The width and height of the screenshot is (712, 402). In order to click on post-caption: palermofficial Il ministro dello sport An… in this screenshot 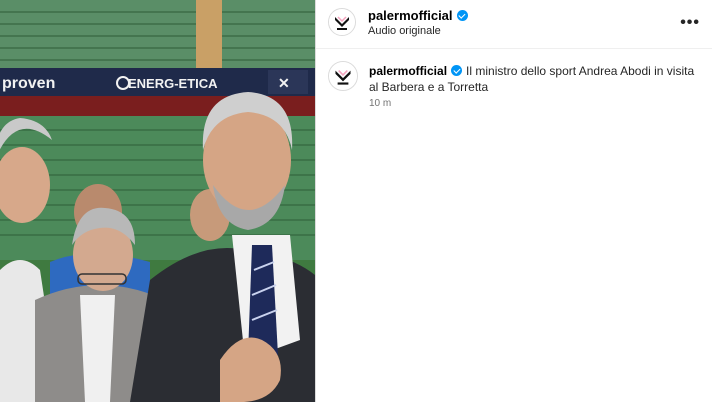, I will do `click(534, 79)`.